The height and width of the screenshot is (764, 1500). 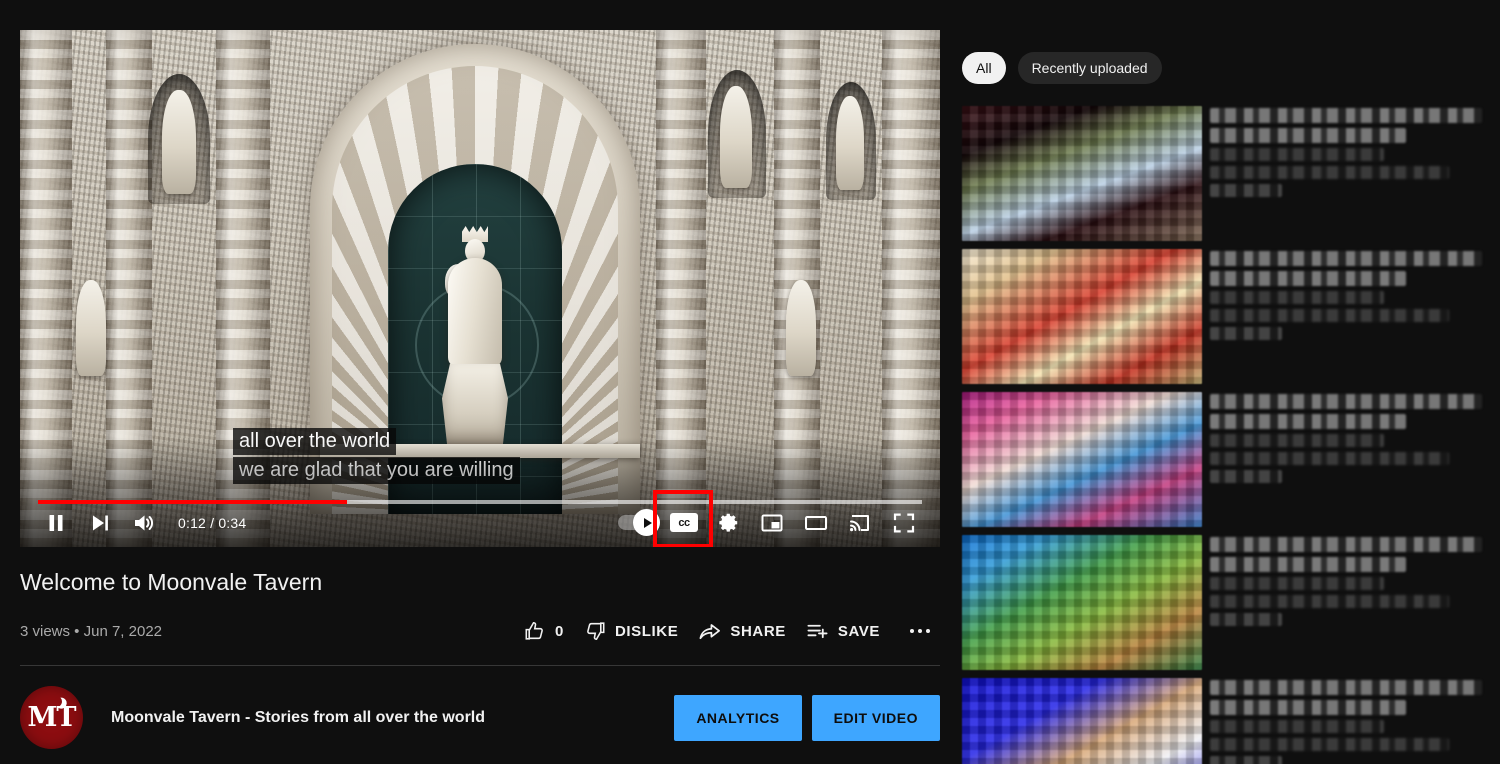 I want to click on chip-recently-uploaded: Recently uploaded, so click(x=1089, y=68).